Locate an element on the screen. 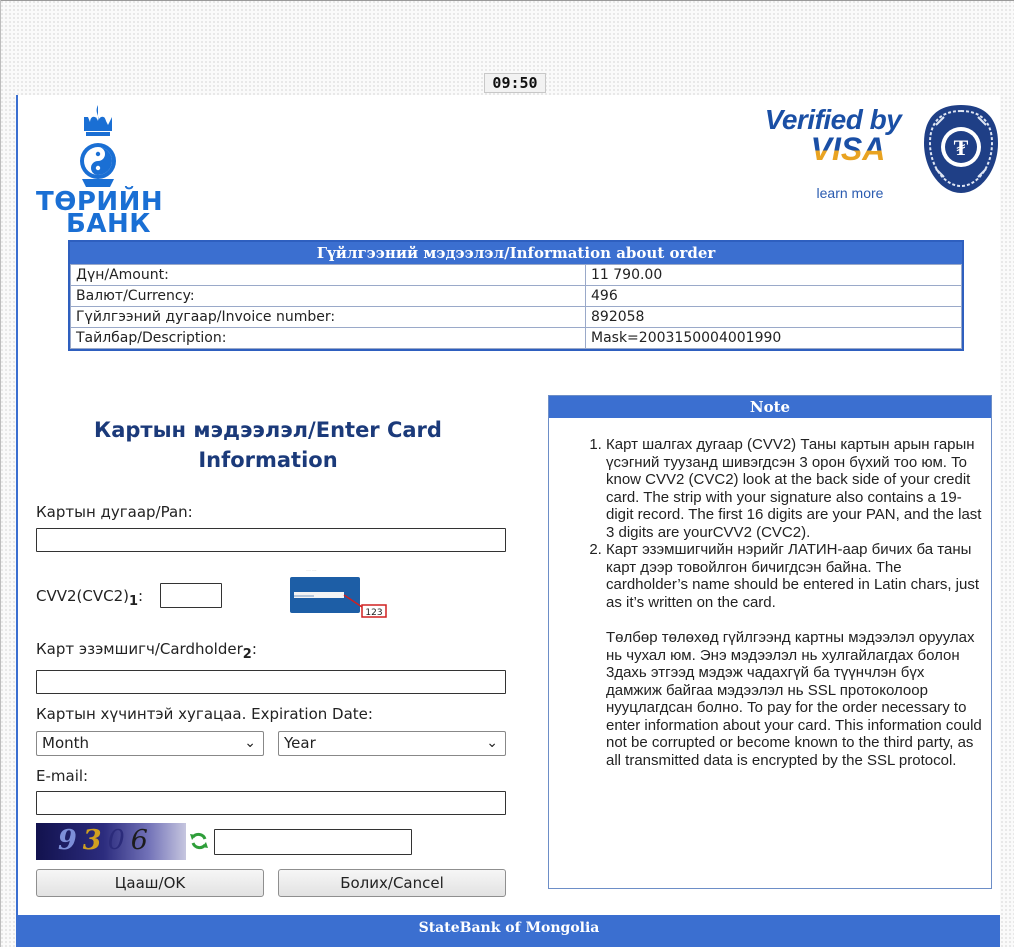 This screenshot has height=947, width=1014. captcha-input is located at coordinates (313, 842).